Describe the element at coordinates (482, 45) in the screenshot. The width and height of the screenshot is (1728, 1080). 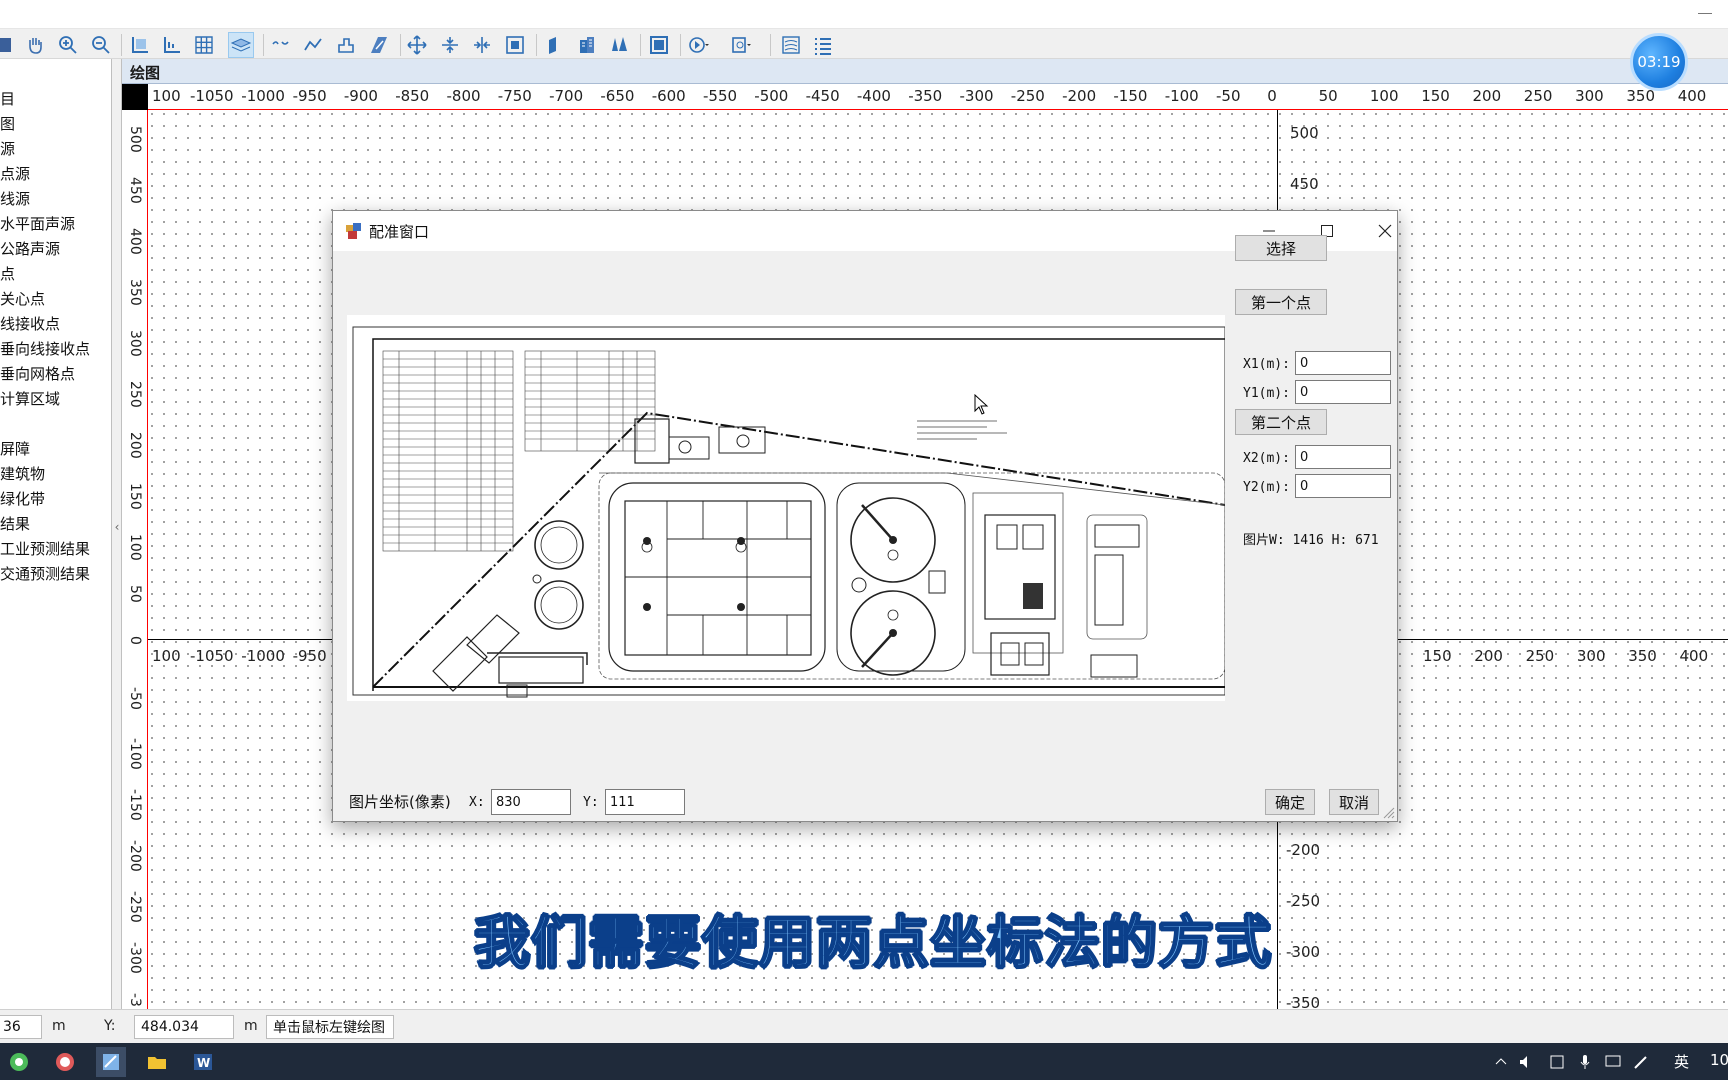
I see `align-vertical-icon` at that location.